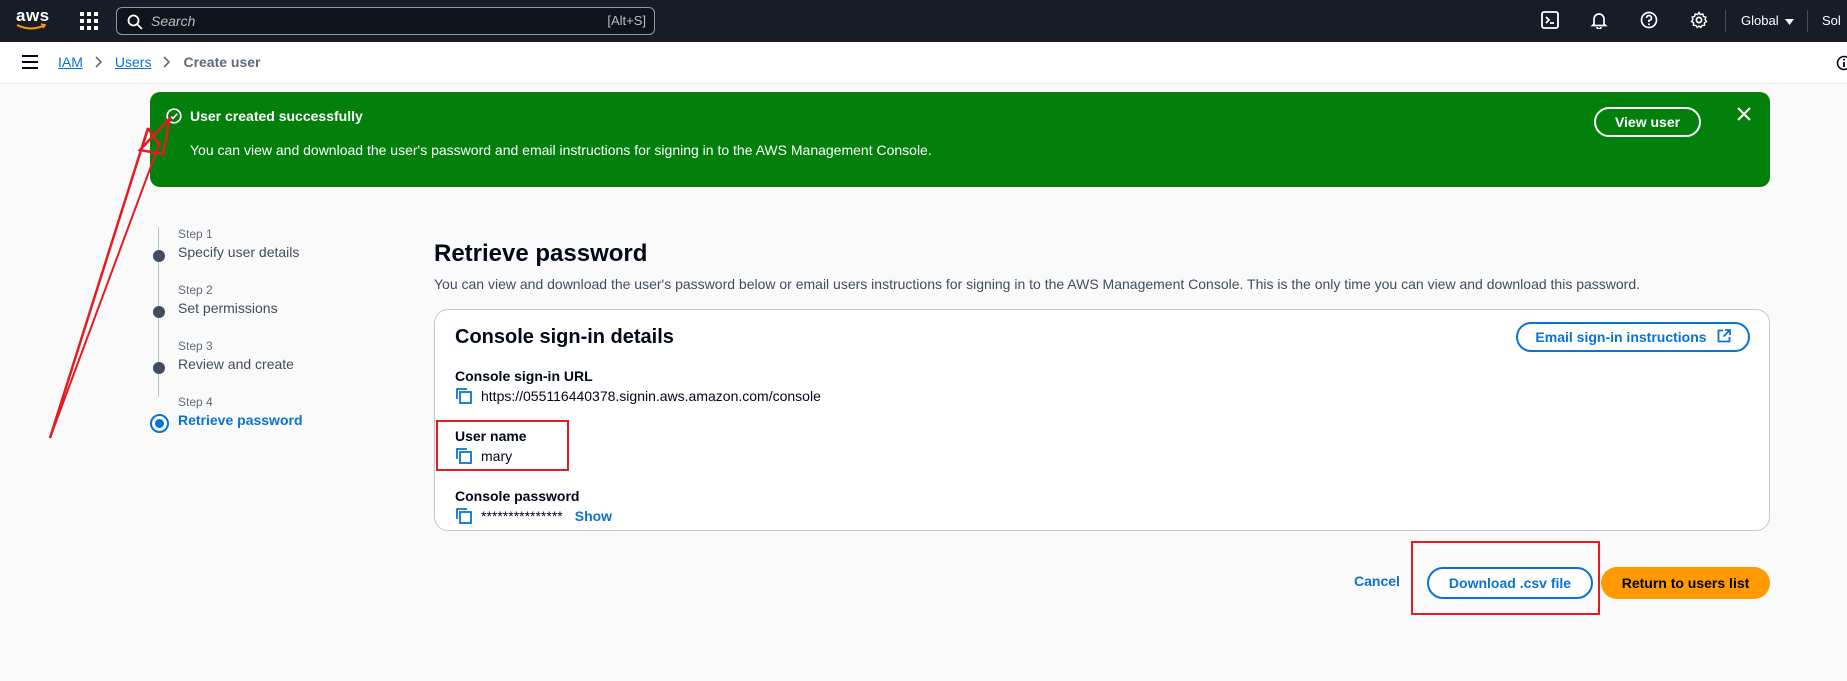 The image size is (1847, 681). Describe the element at coordinates (564, 337) in the screenshot. I see `panel-title: Console sign-in details` at that location.